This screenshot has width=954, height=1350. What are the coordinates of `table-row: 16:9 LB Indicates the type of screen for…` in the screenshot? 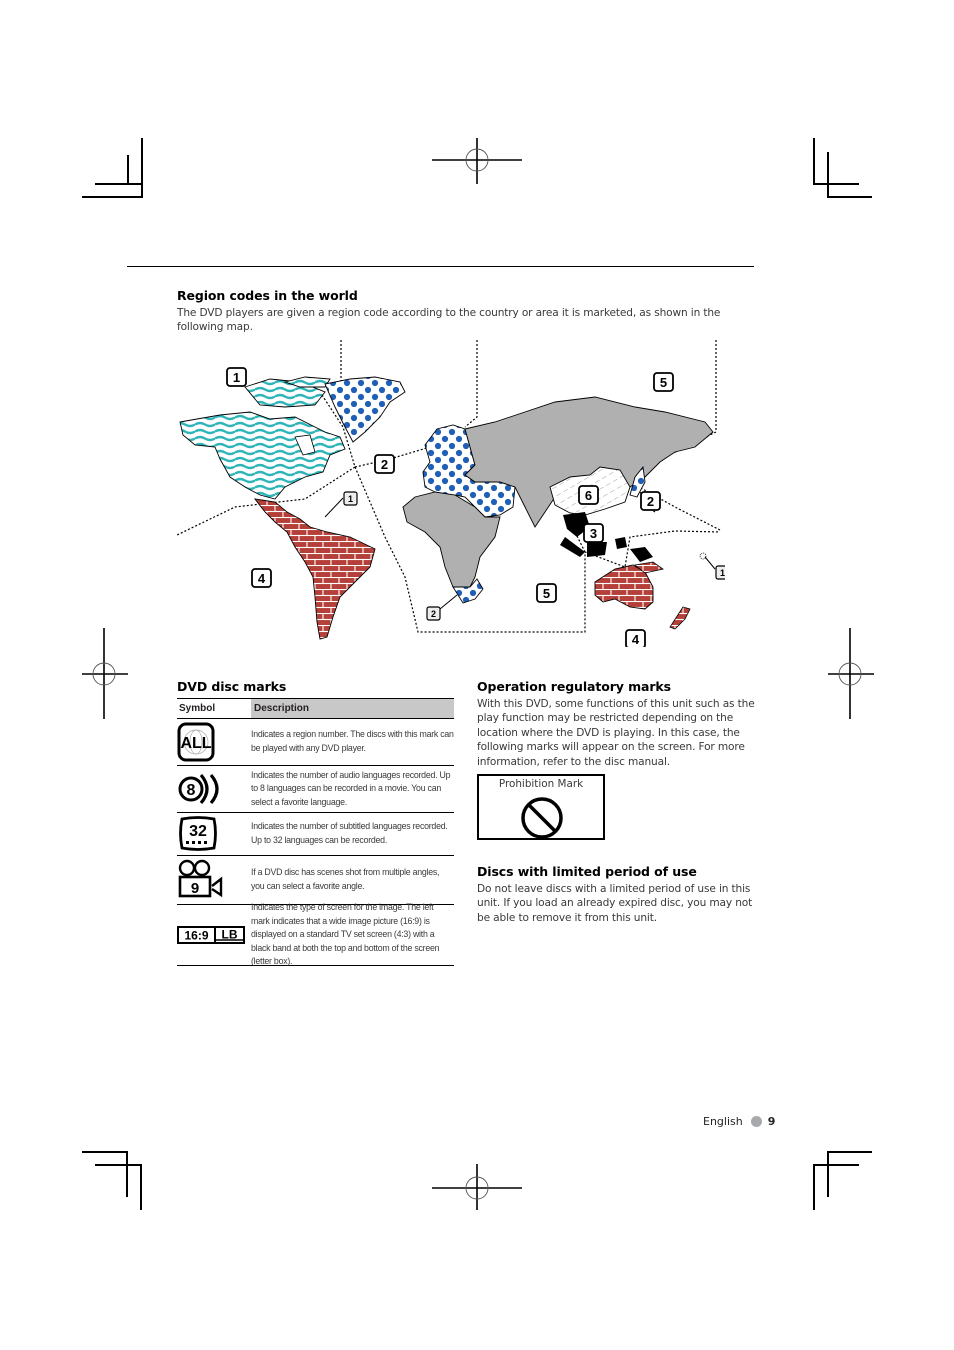 It's located at (315, 934).